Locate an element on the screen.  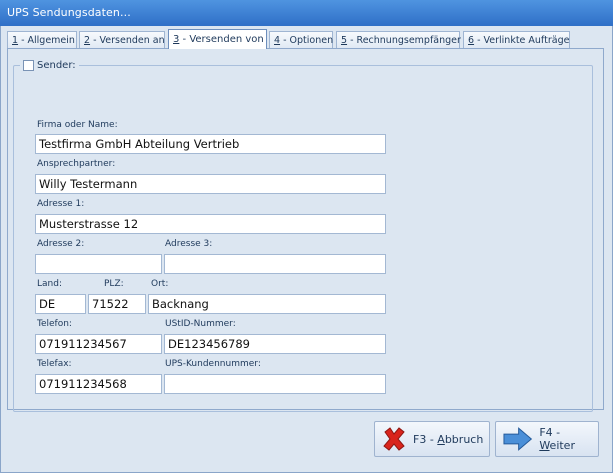
vat-field: DE123456789 is located at coordinates (275, 344).